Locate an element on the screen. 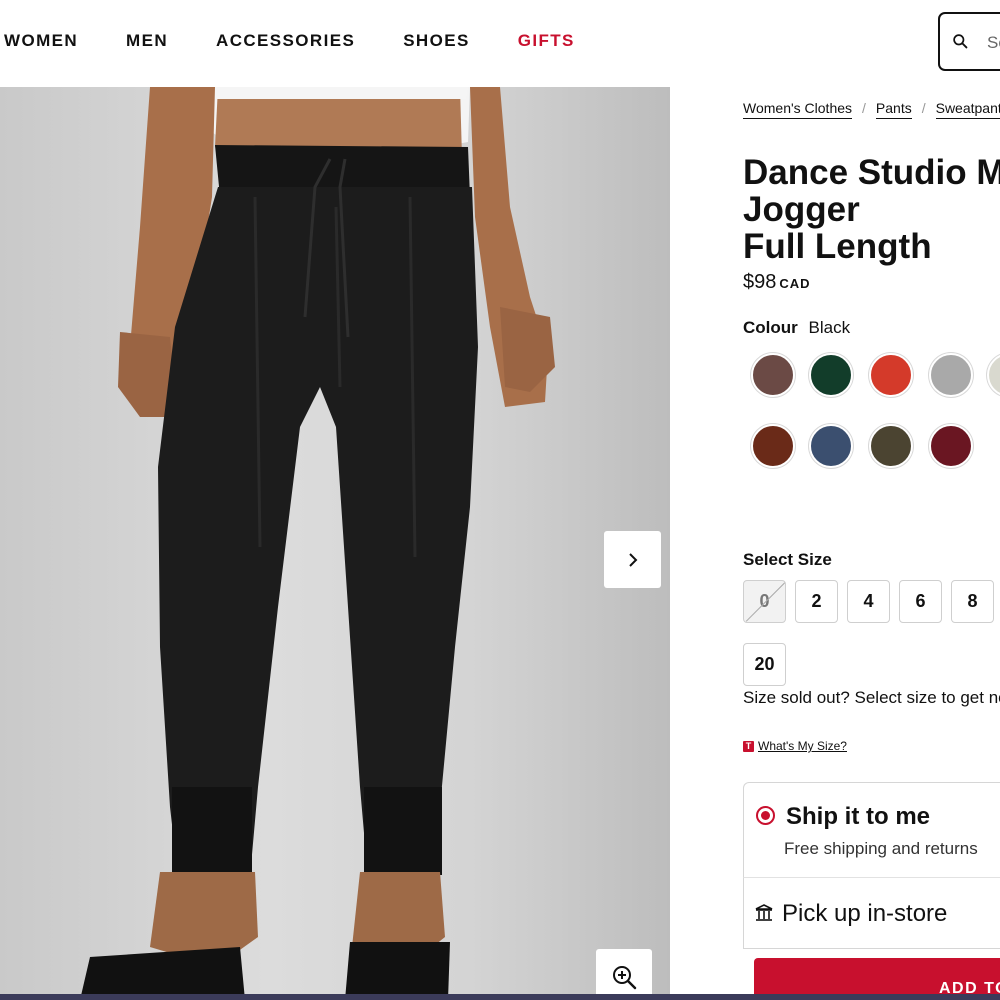 The height and width of the screenshot is (1000, 1000). breadcrumb-item-pants: Pants is located at coordinates (893, 109).